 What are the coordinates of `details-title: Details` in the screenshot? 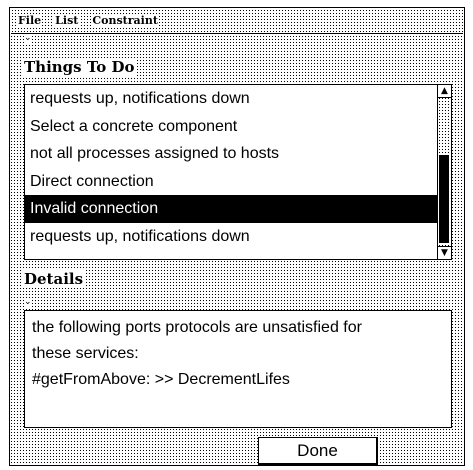 It's located at (54, 279).